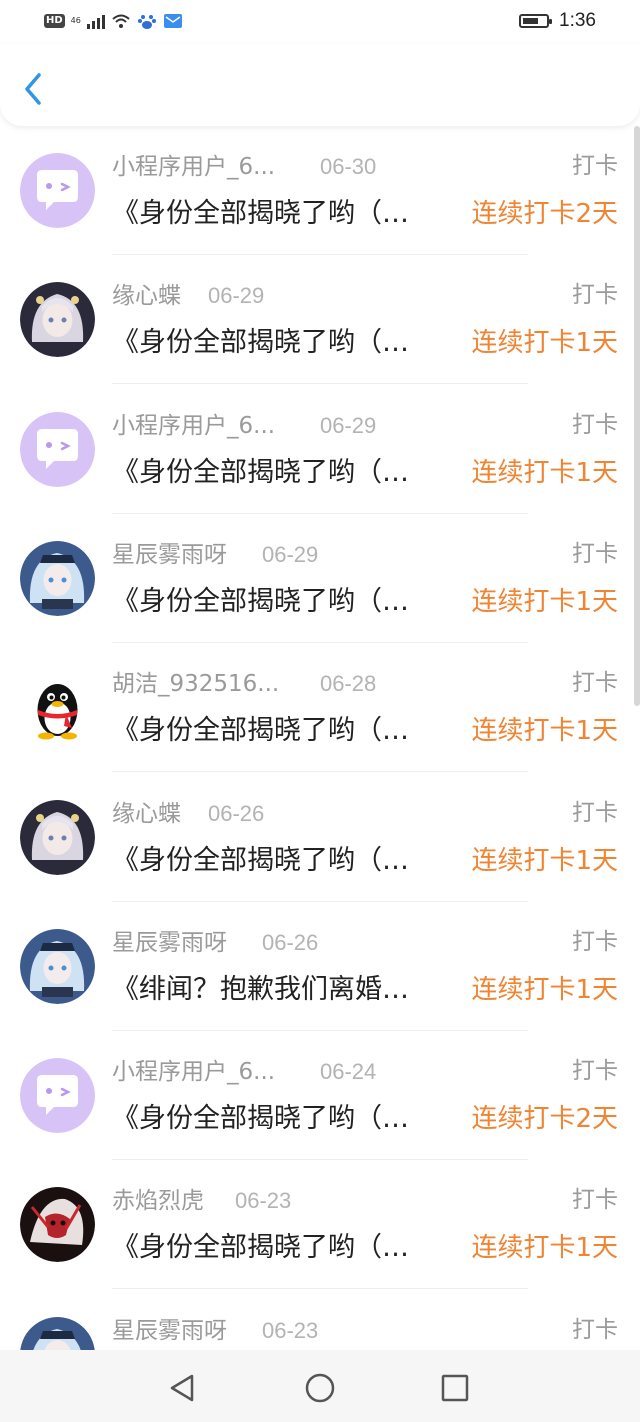 Image resolution: width=640 pixels, height=1422 pixels. What do you see at coordinates (320, 708) in the screenshot?
I see `list-item: 胡洁_932516... 06-28 打卡《身份全部揭晓了哟（… 连续打卡1天` at bounding box center [320, 708].